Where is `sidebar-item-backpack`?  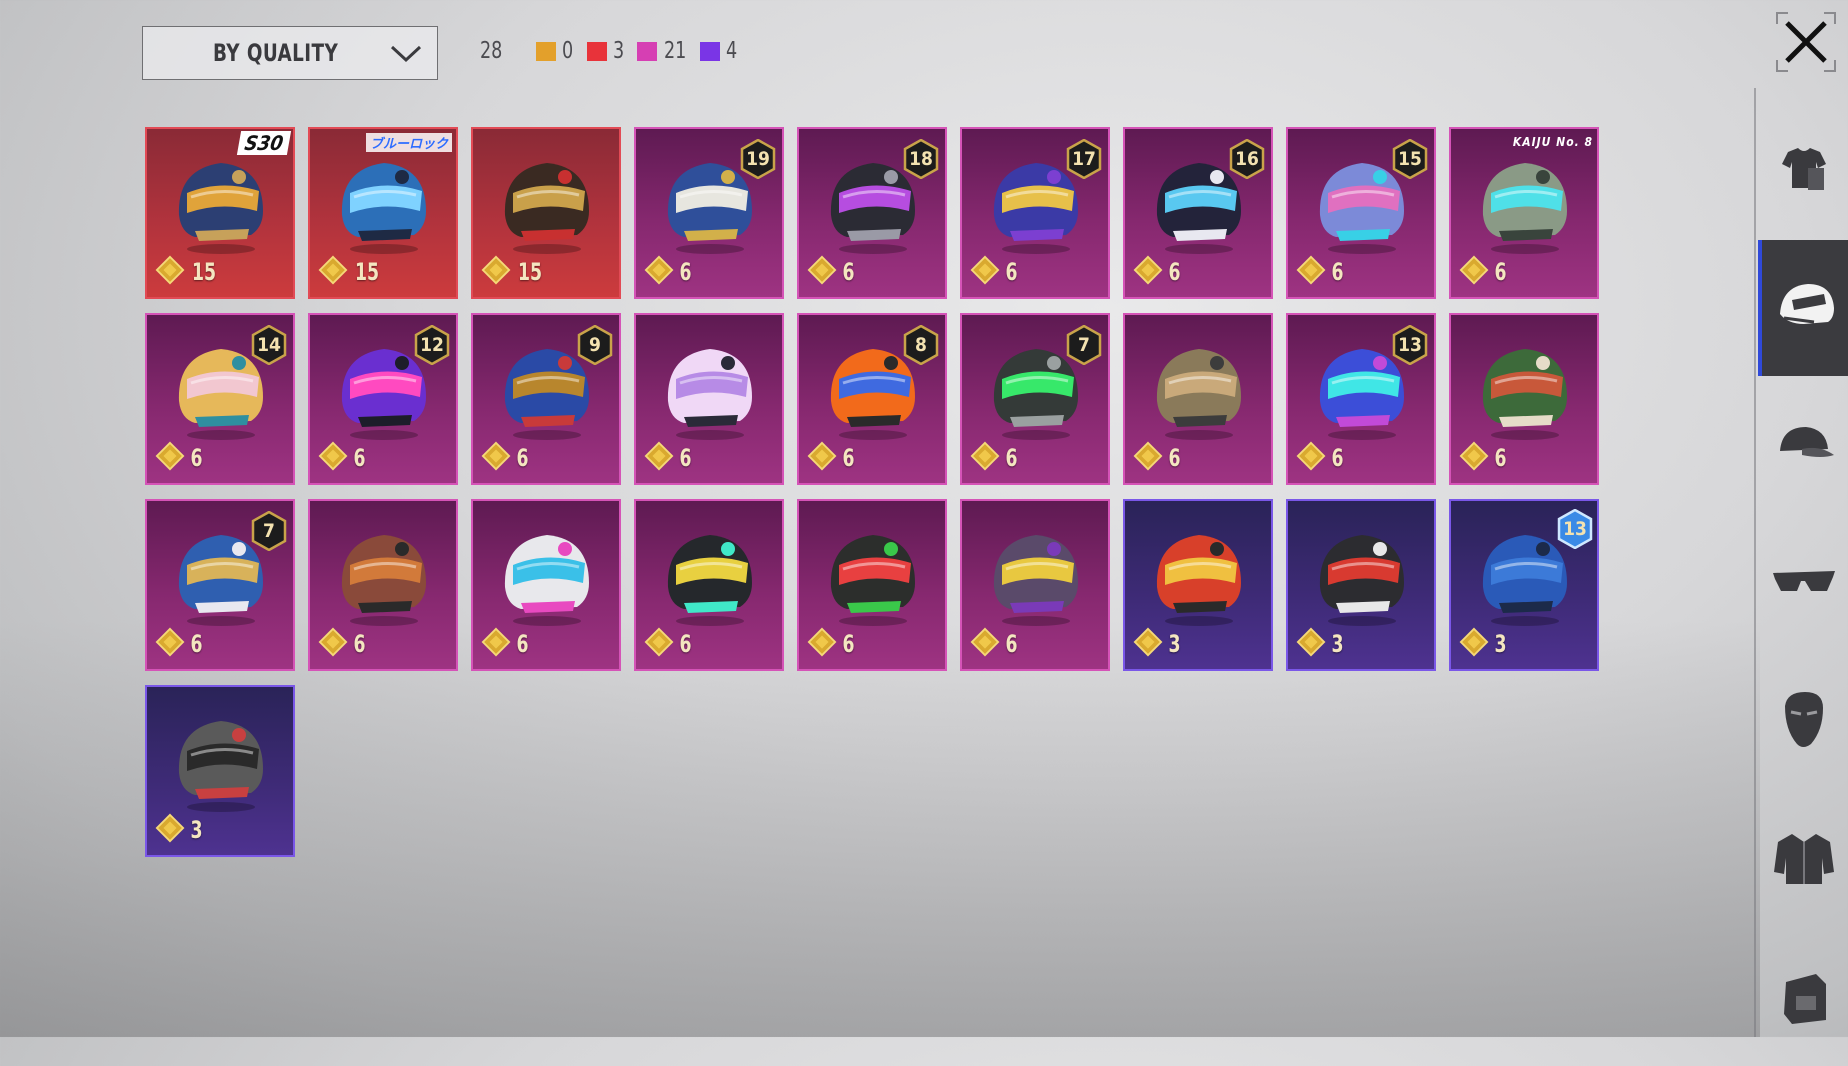
sidebar-item-backpack is located at coordinates (1803, 998).